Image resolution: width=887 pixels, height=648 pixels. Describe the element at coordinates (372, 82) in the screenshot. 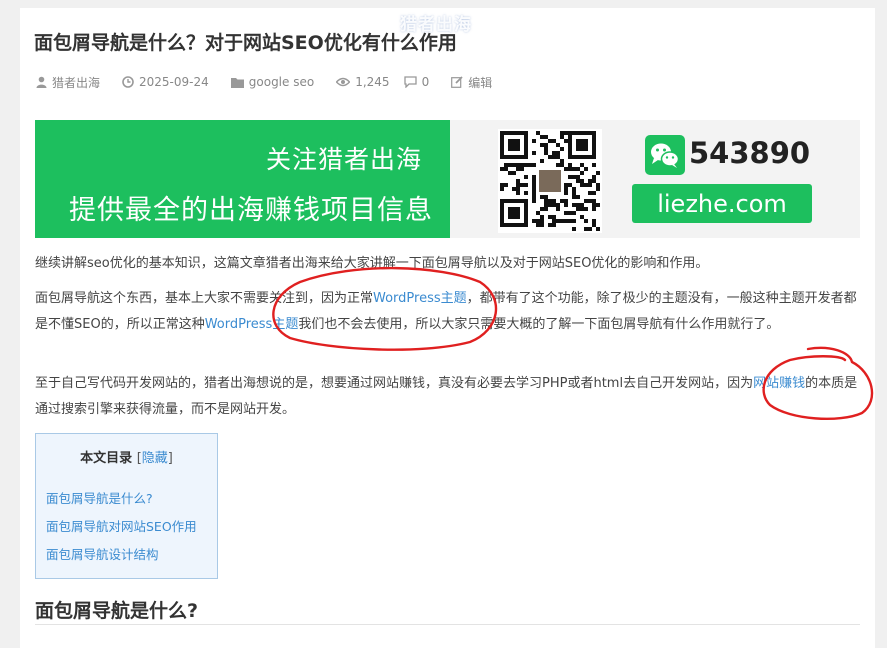

I see `views-count: 1,245` at that location.